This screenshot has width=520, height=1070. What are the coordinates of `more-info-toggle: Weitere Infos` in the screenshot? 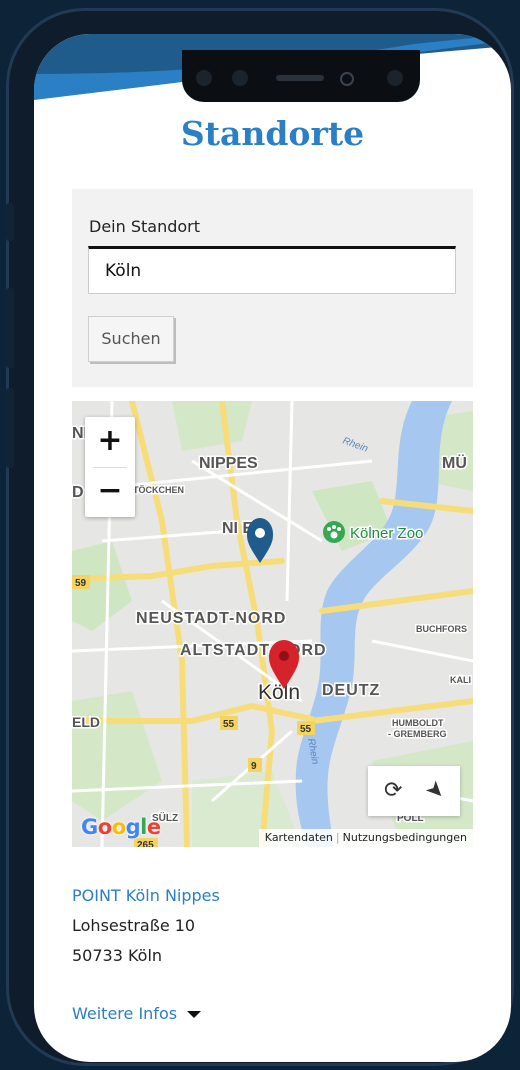 It's located at (137, 1013).